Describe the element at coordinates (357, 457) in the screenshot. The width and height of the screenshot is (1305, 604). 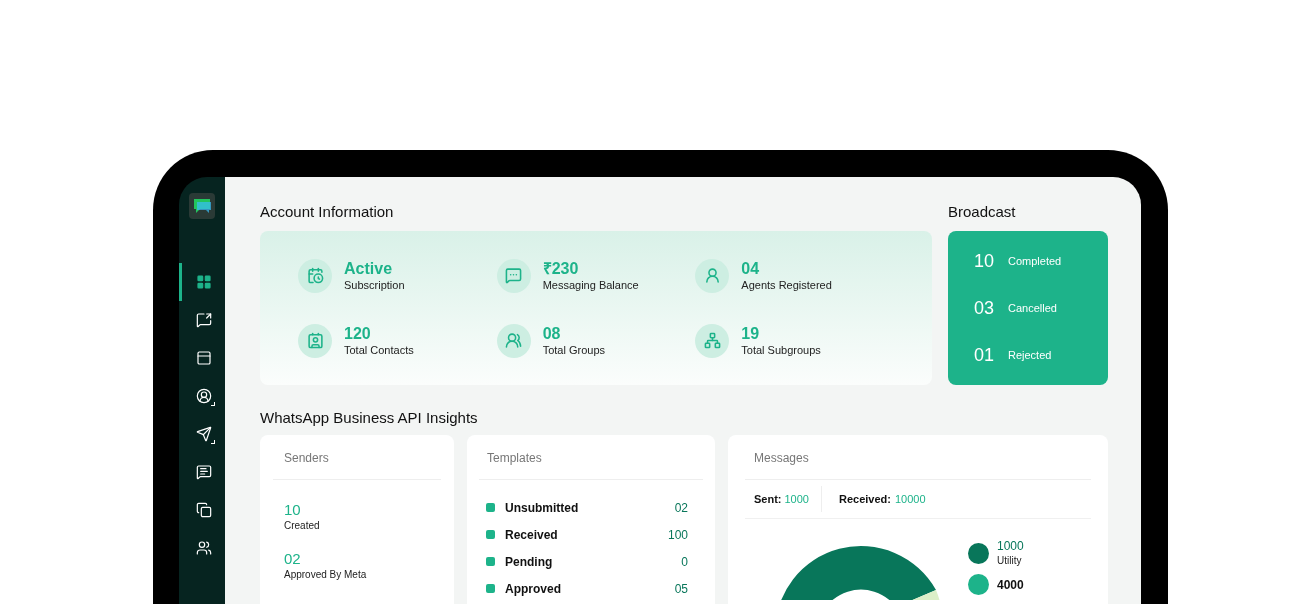
I see `card-title: Senders` at that location.